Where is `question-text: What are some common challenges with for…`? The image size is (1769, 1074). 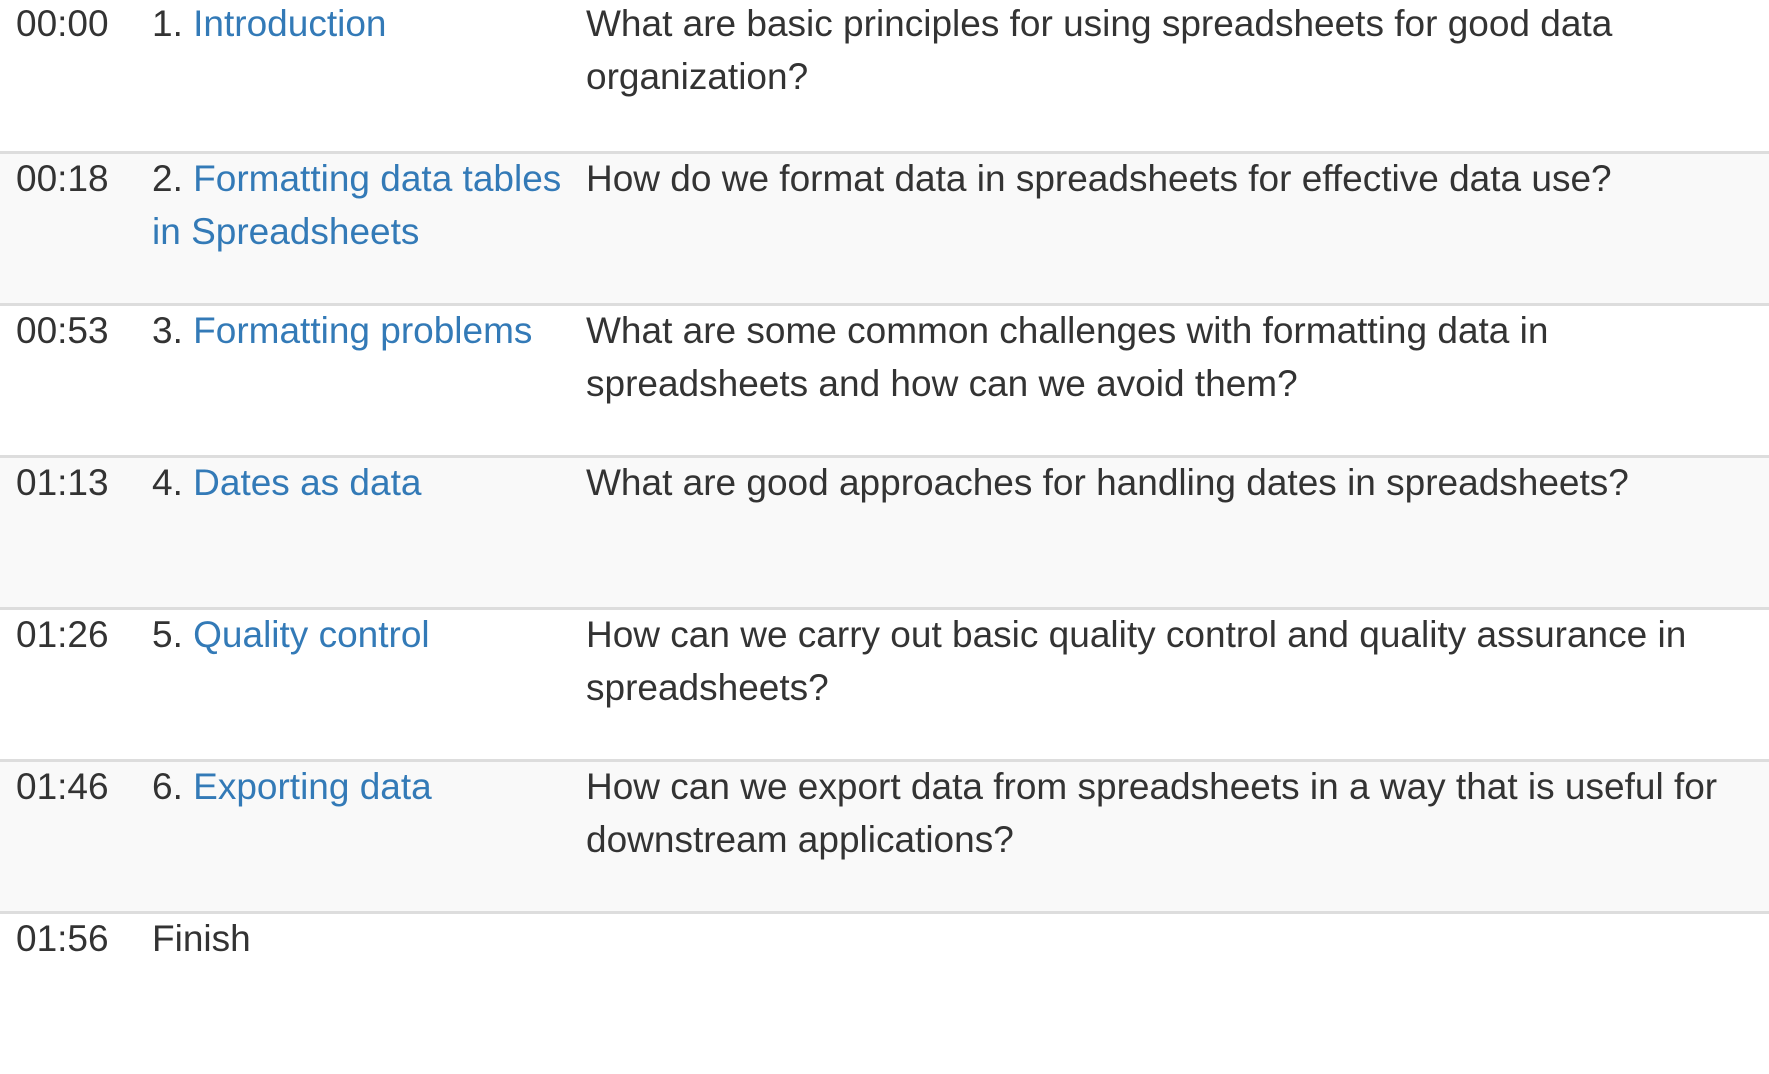
question-text: What are some common challenges with for… is located at coordinates (1067, 356).